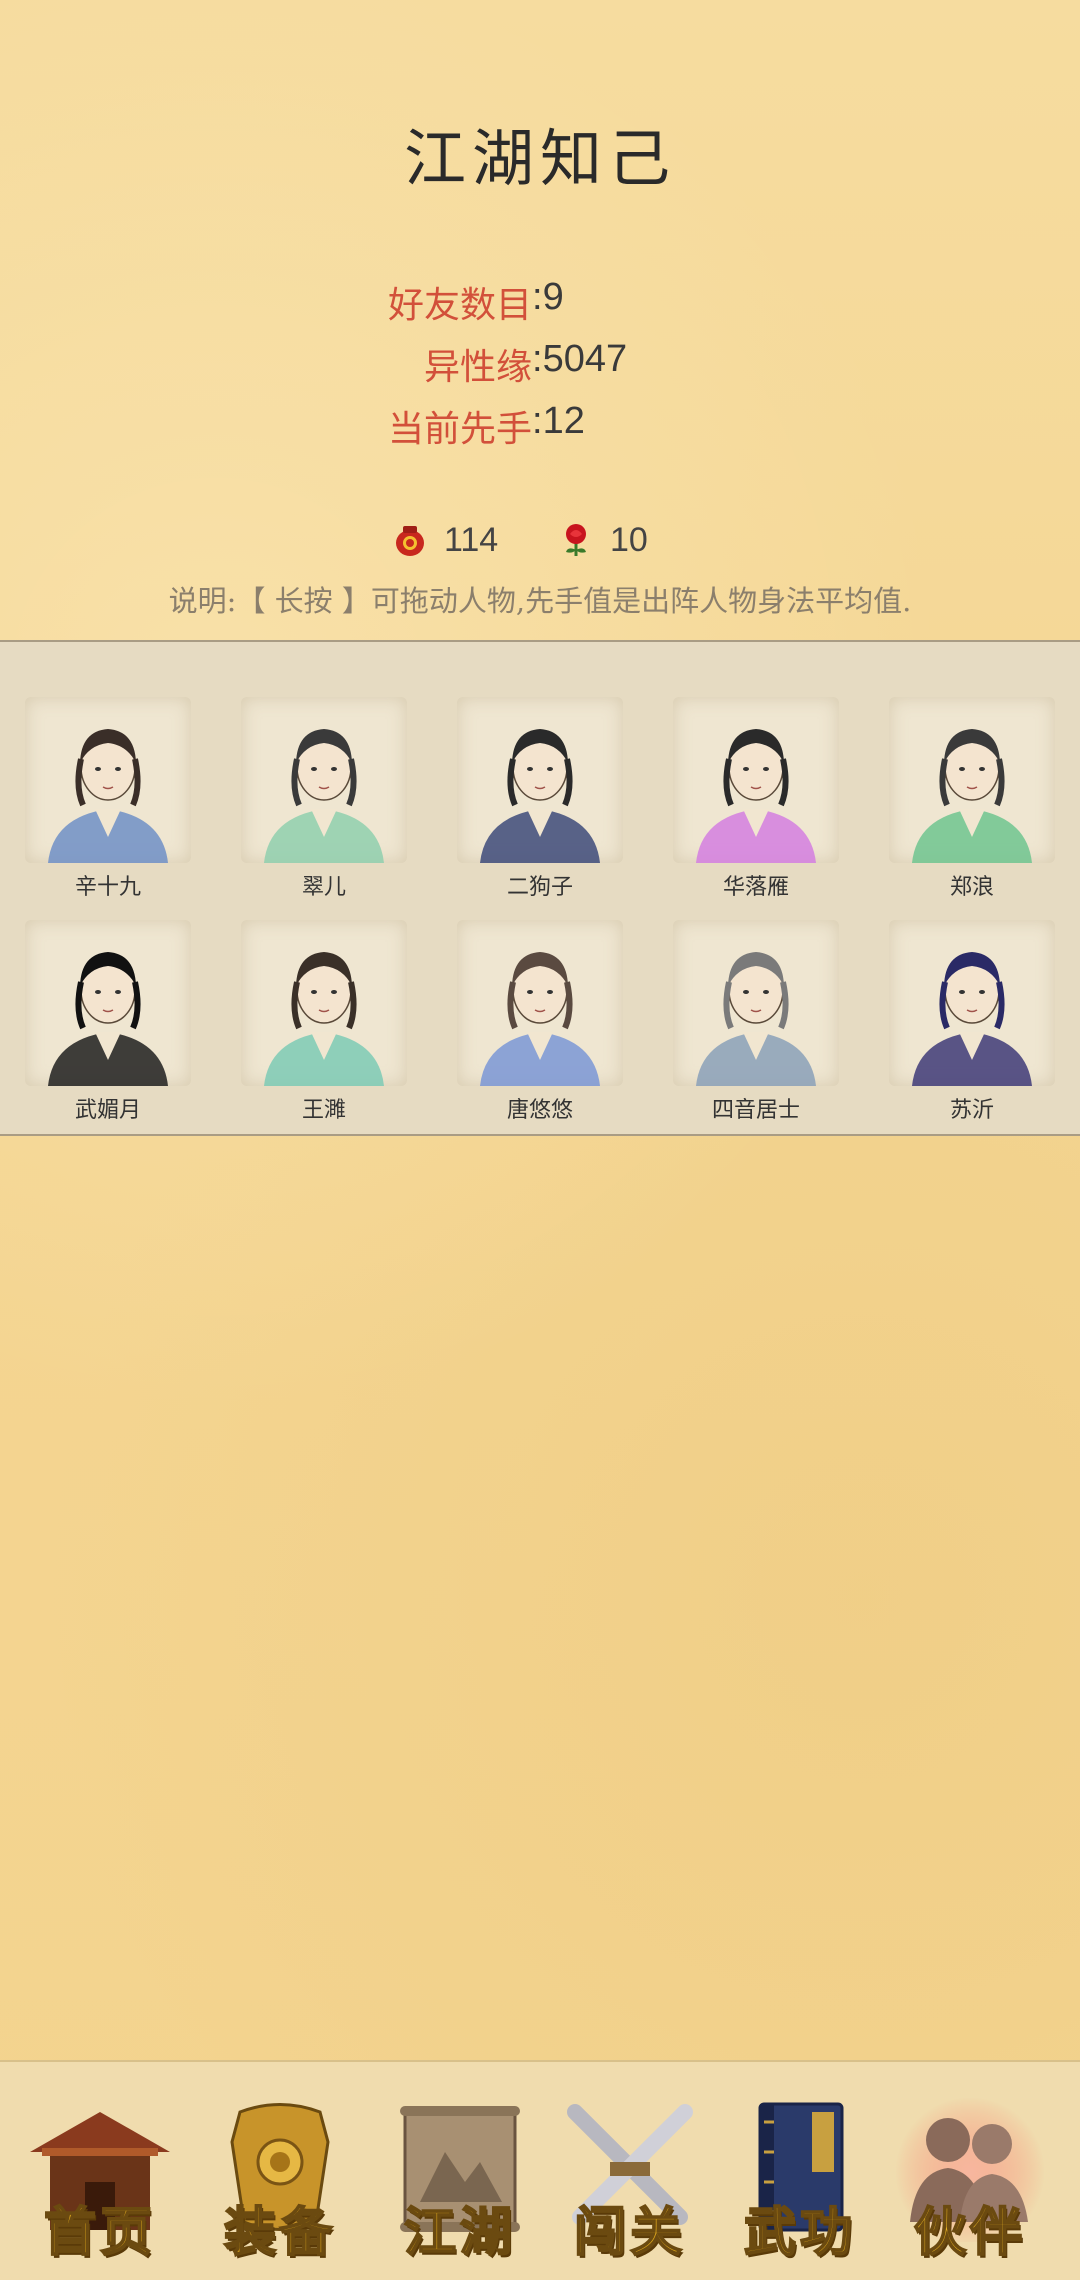  I want to click on nav-label: 闯关, so click(629, 2232).